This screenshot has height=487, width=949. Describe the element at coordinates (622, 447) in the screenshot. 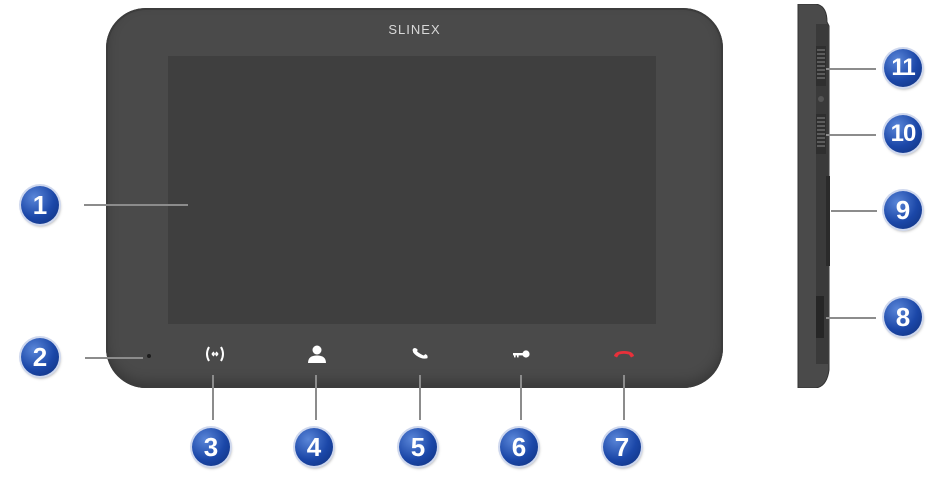

I see `callout-7: 7` at that location.